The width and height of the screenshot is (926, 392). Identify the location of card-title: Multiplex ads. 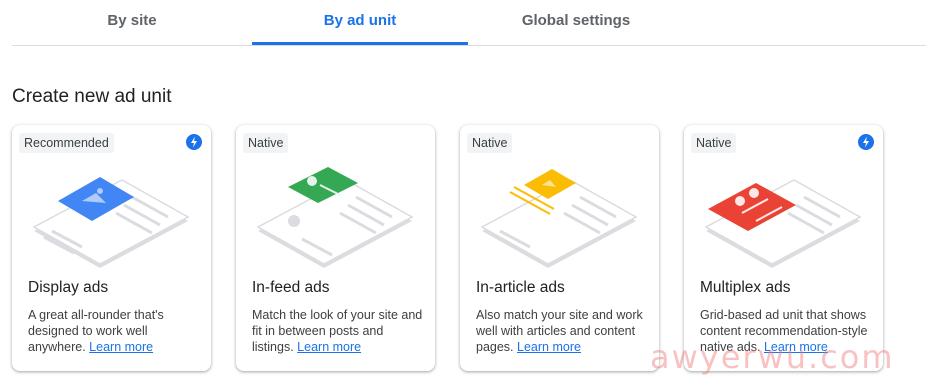
(745, 287).